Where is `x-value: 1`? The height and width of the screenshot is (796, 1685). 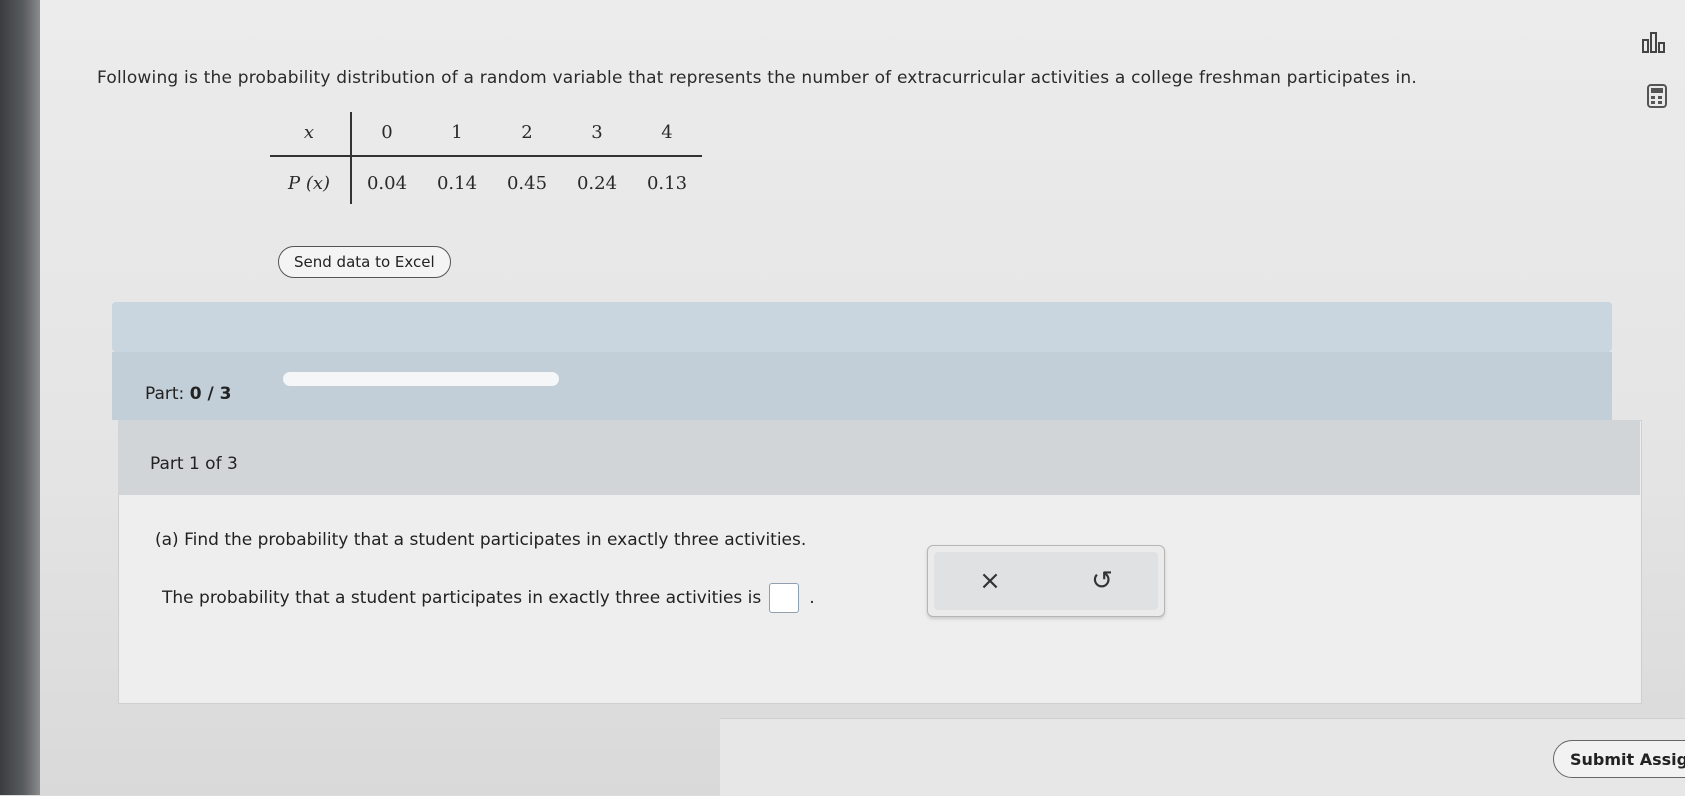
x-value: 1 is located at coordinates (457, 134).